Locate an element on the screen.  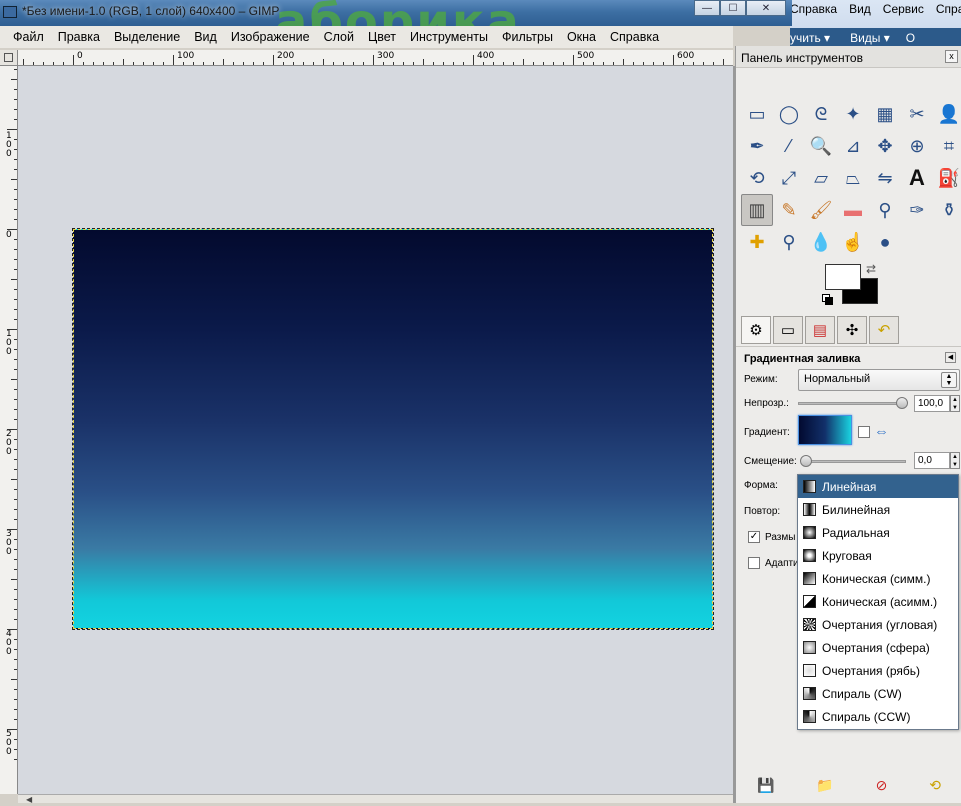
opacity-slider is located at coordinates (850, 403).